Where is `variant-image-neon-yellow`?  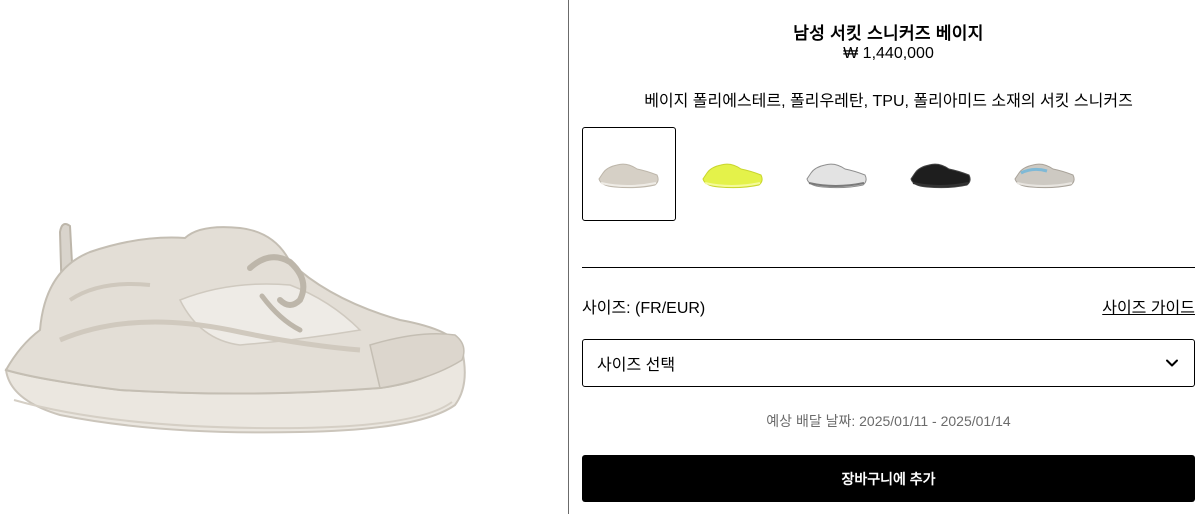 variant-image-neon-yellow is located at coordinates (732, 176).